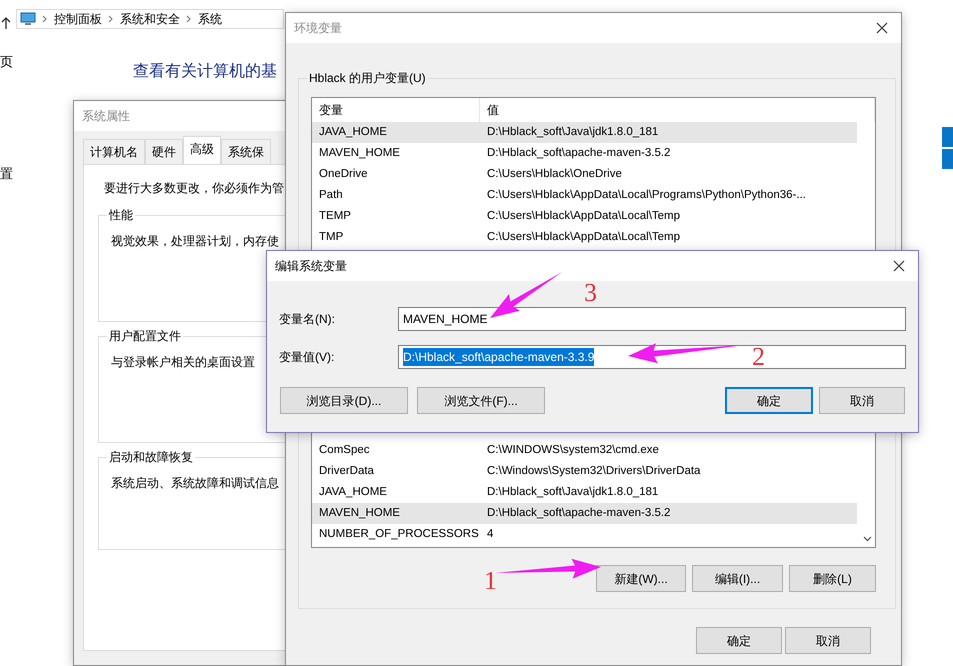  What do you see at coordinates (399, 534) in the screenshot?
I see `variable-name: NUMBER_OF_PROCESSORS` at bounding box center [399, 534].